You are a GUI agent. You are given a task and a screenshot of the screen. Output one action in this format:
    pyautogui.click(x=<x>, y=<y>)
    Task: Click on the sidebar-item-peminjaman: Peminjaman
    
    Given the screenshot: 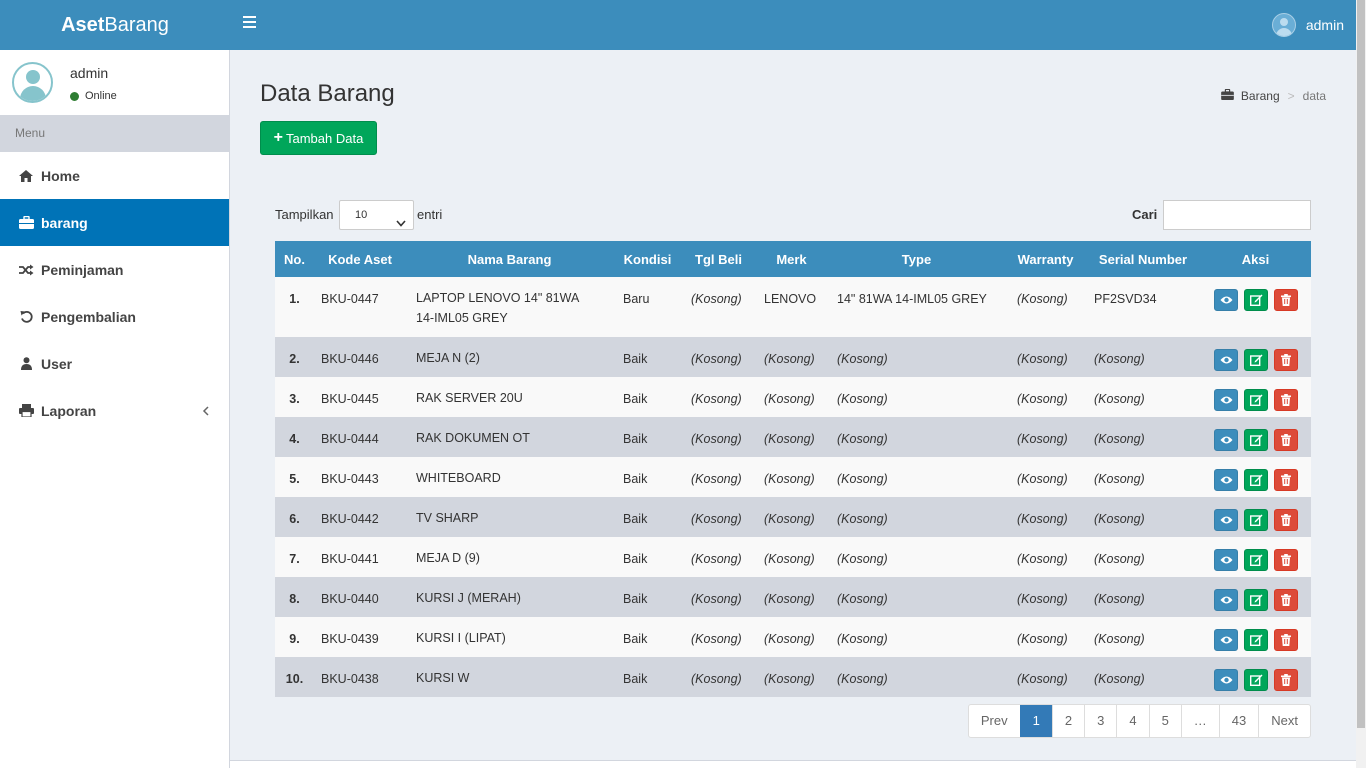 What is the action you would take?
    pyautogui.click(x=114, y=269)
    